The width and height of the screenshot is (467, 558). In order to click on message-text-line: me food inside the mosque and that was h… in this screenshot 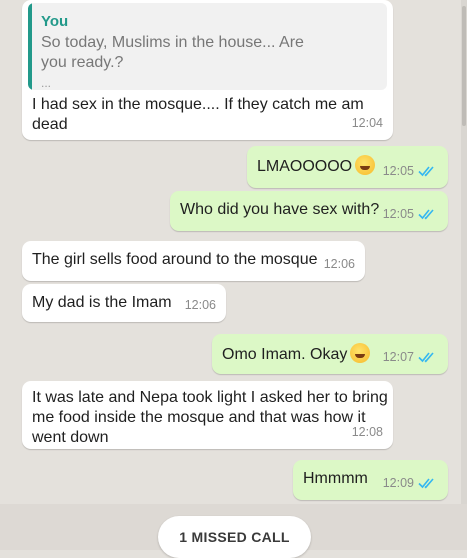, I will do `click(199, 417)`.